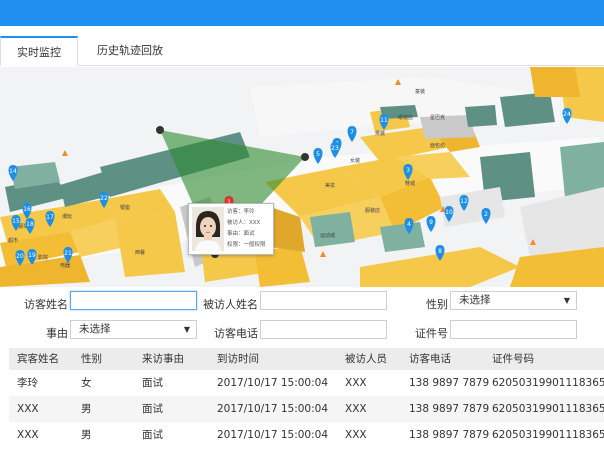 This screenshot has height=470, width=604. I want to click on popup-reason: 事由：面试, so click(241, 234).